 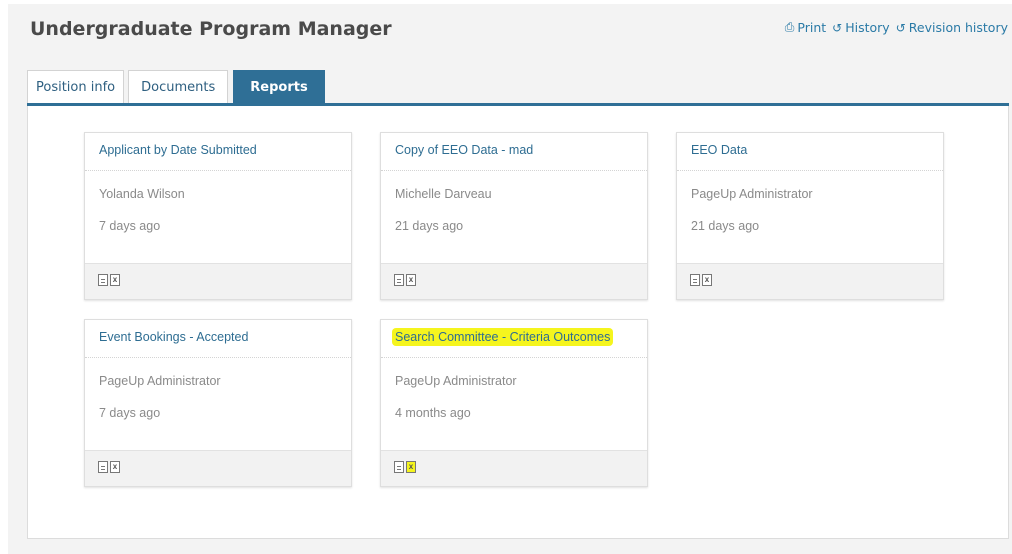 I want to click on header-actions: ⎙ Print ↺ History ↺ Revision history, so click(x=896, y=27).